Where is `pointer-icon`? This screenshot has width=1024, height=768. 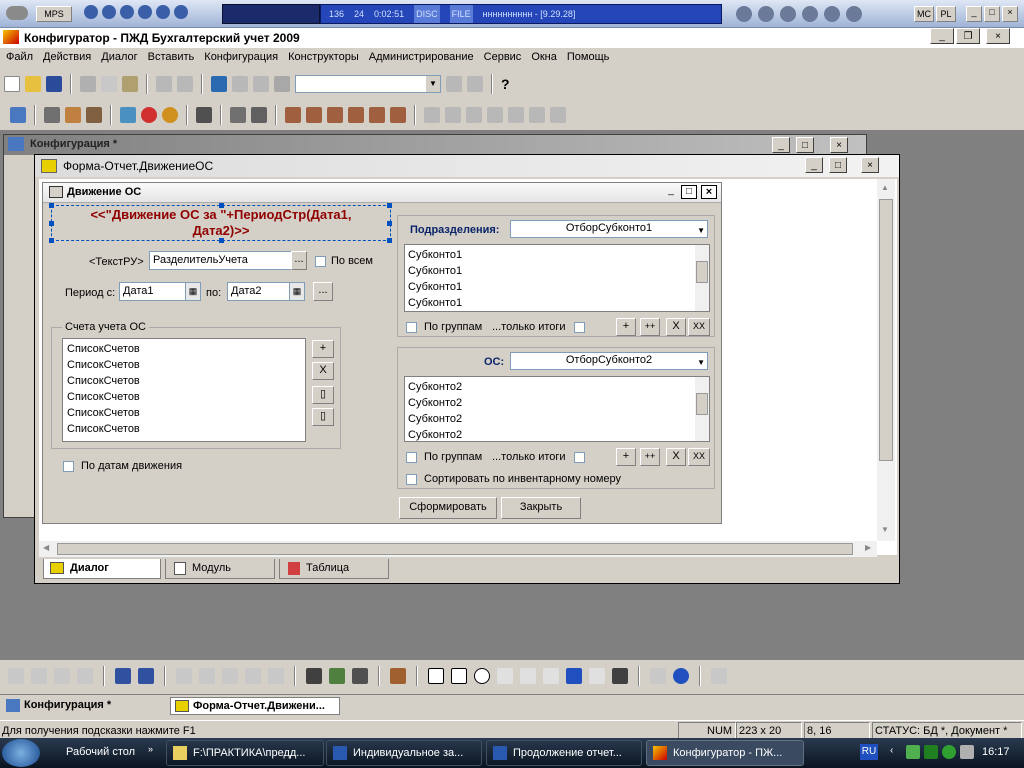 pointer-icon is located at coordinates (398, 676).